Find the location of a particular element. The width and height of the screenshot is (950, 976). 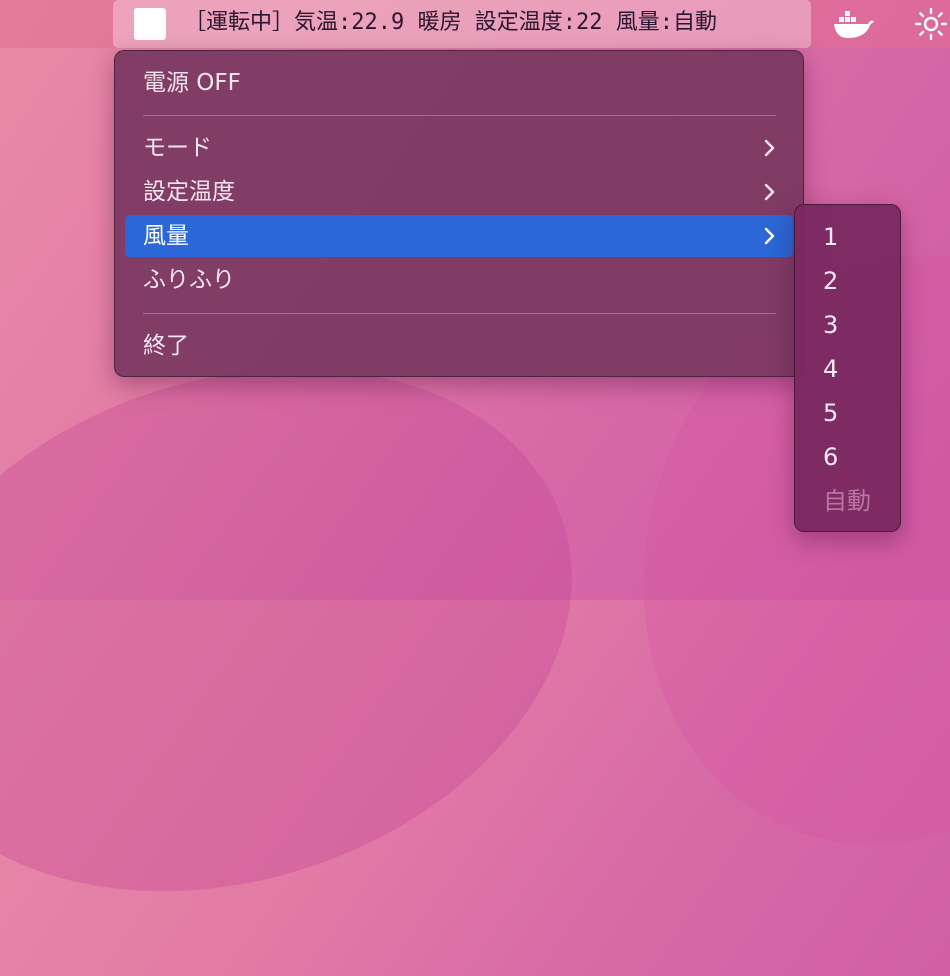

submenu-item-label: 4 is located at coordinates (831, 369).